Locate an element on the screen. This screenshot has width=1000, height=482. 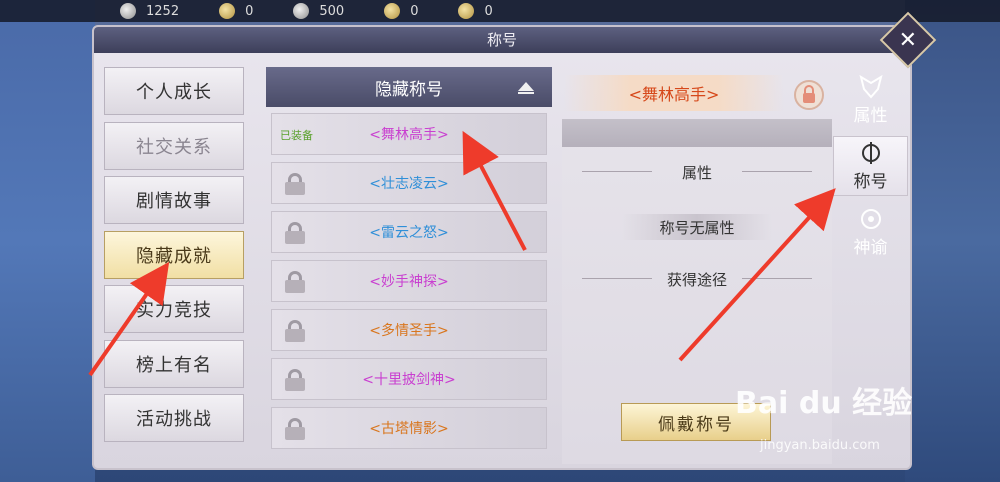
currency-gold-3: 0 is located at coordinates (475, 11).